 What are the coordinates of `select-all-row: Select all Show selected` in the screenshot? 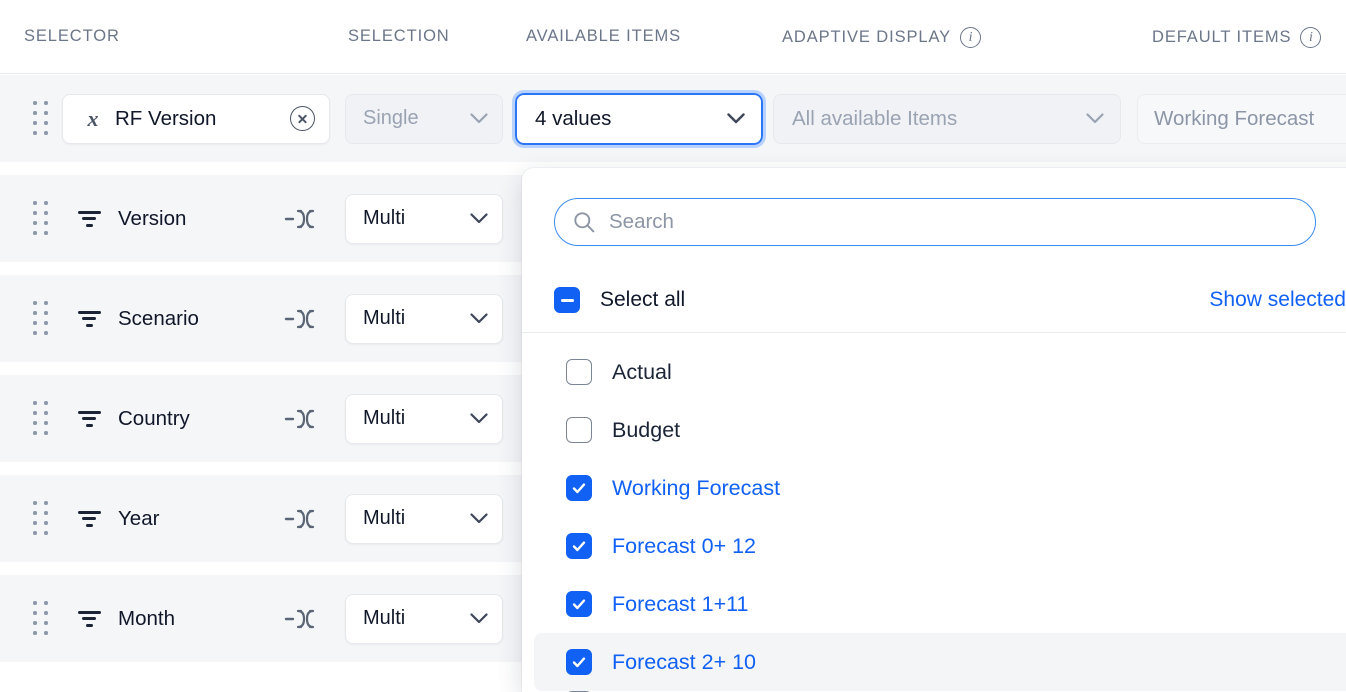 It's located at (934, 300).